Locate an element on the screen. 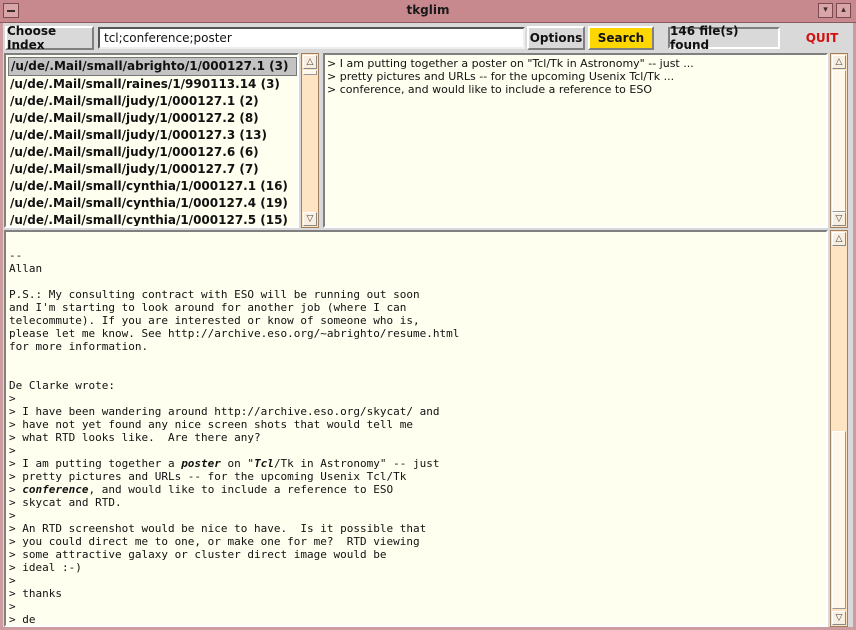 The height and width of the screenshot is (630, 856). message-line: > de is located at coordinates (417, 619).